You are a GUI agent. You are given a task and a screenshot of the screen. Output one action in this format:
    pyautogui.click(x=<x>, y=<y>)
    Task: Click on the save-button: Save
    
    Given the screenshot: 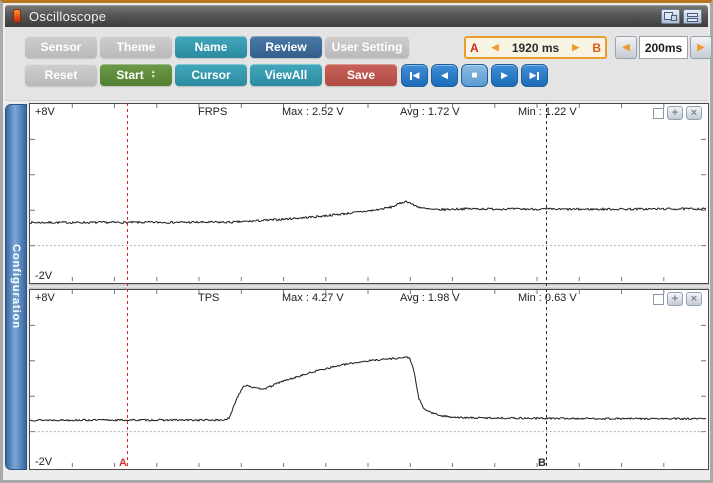 What is the action you would take?
    pyautogui.click(x=361, y=75)
    